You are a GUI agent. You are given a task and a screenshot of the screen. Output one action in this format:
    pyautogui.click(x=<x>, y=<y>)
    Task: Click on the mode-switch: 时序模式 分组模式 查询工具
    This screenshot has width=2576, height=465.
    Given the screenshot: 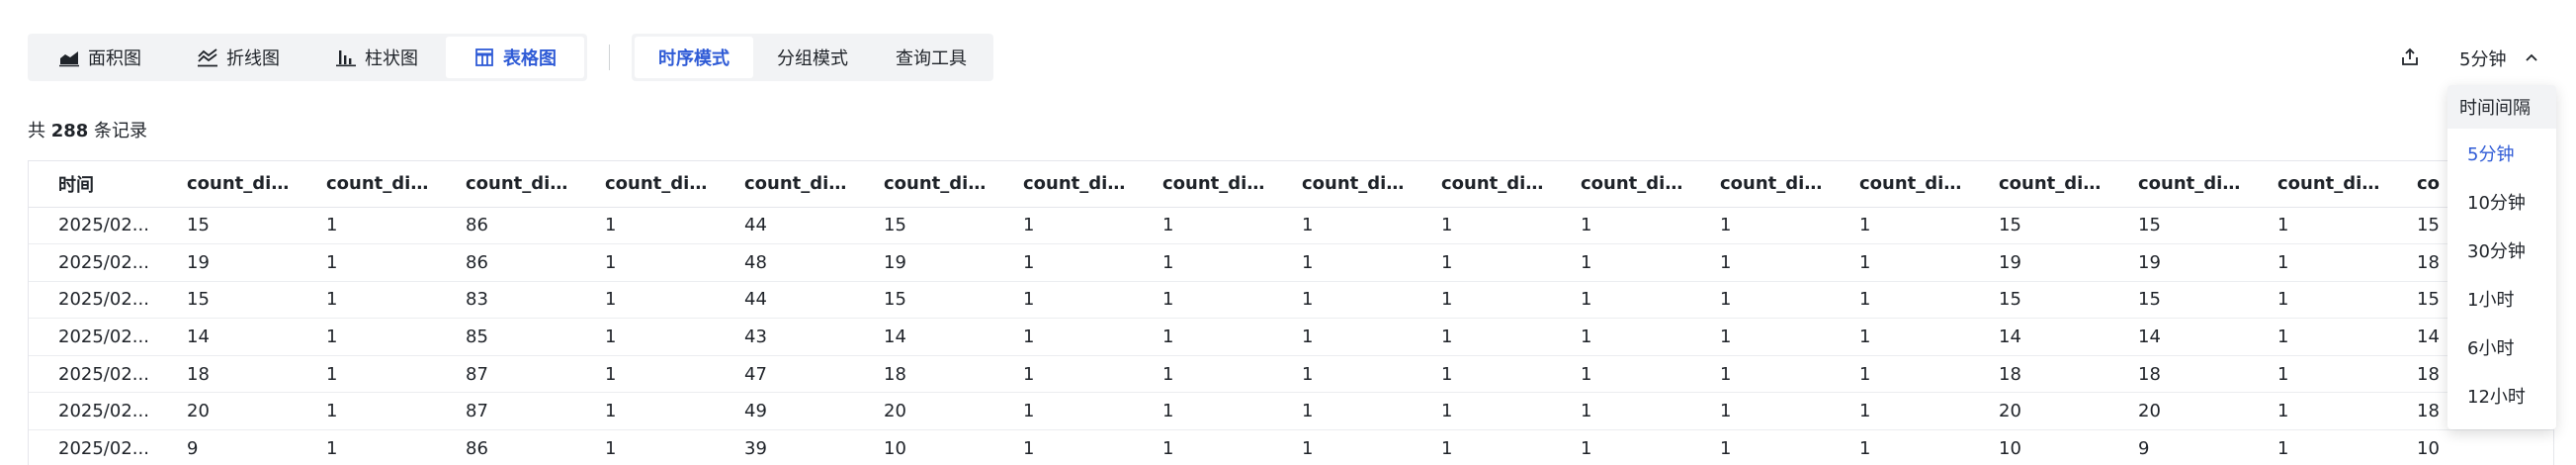 What is the action you would take?
    pyautogui.click(x=812, y=57)
    